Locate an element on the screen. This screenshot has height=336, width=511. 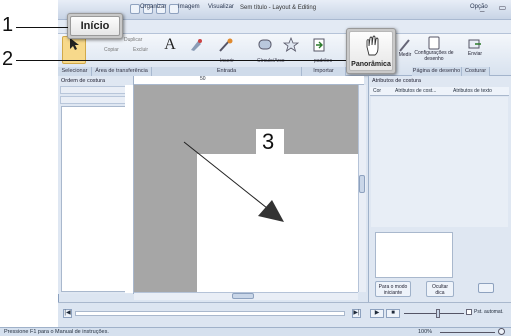
copy-button: Copiar is located at coordinates (111, 50).